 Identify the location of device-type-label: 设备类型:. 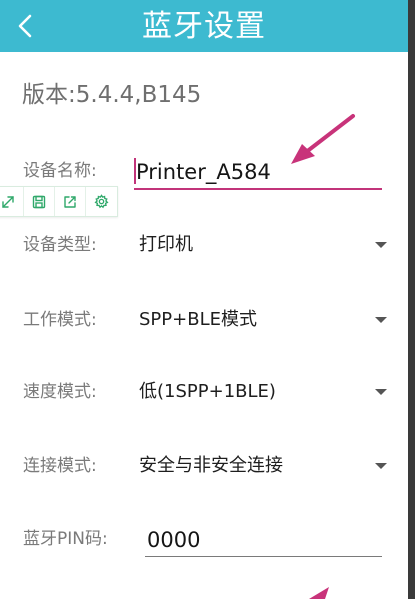
(60, 245).